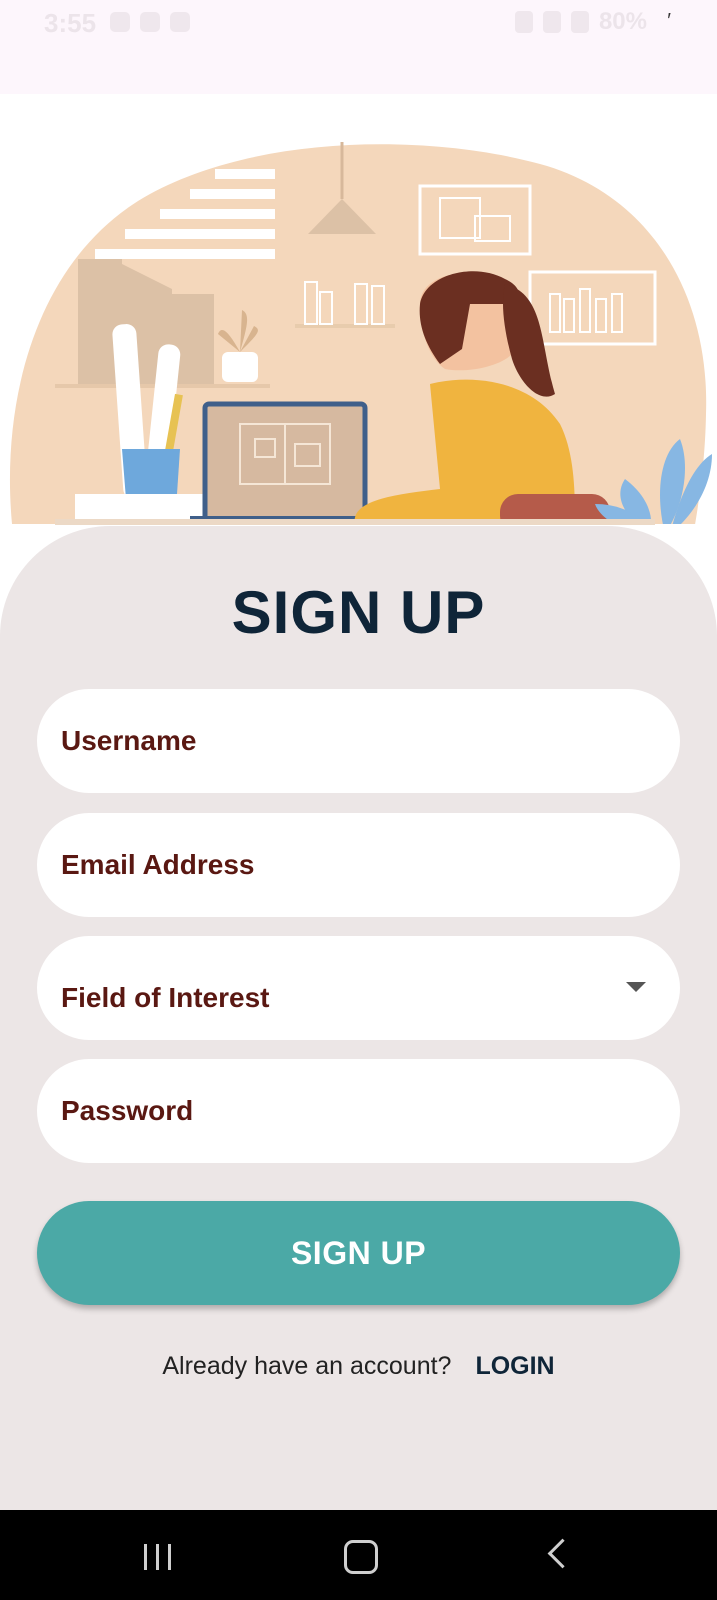  Describe the element at coordinates (358, 988) in the screenshot. I see `field-of-interest-dropdown: Field of Interest` at that location.